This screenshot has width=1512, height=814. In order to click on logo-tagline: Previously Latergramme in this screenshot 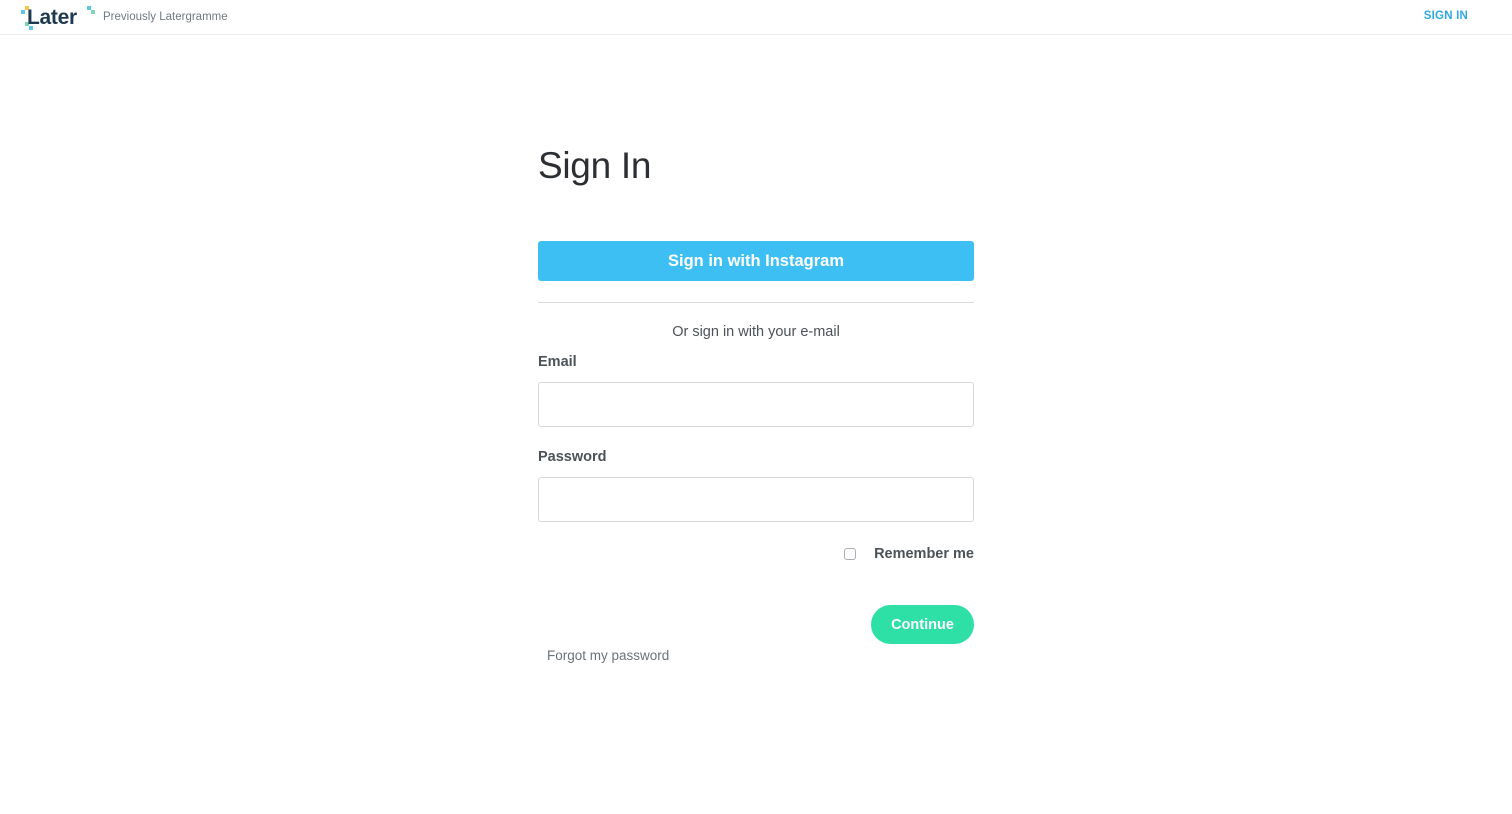, I will do `click(165, 17)`.